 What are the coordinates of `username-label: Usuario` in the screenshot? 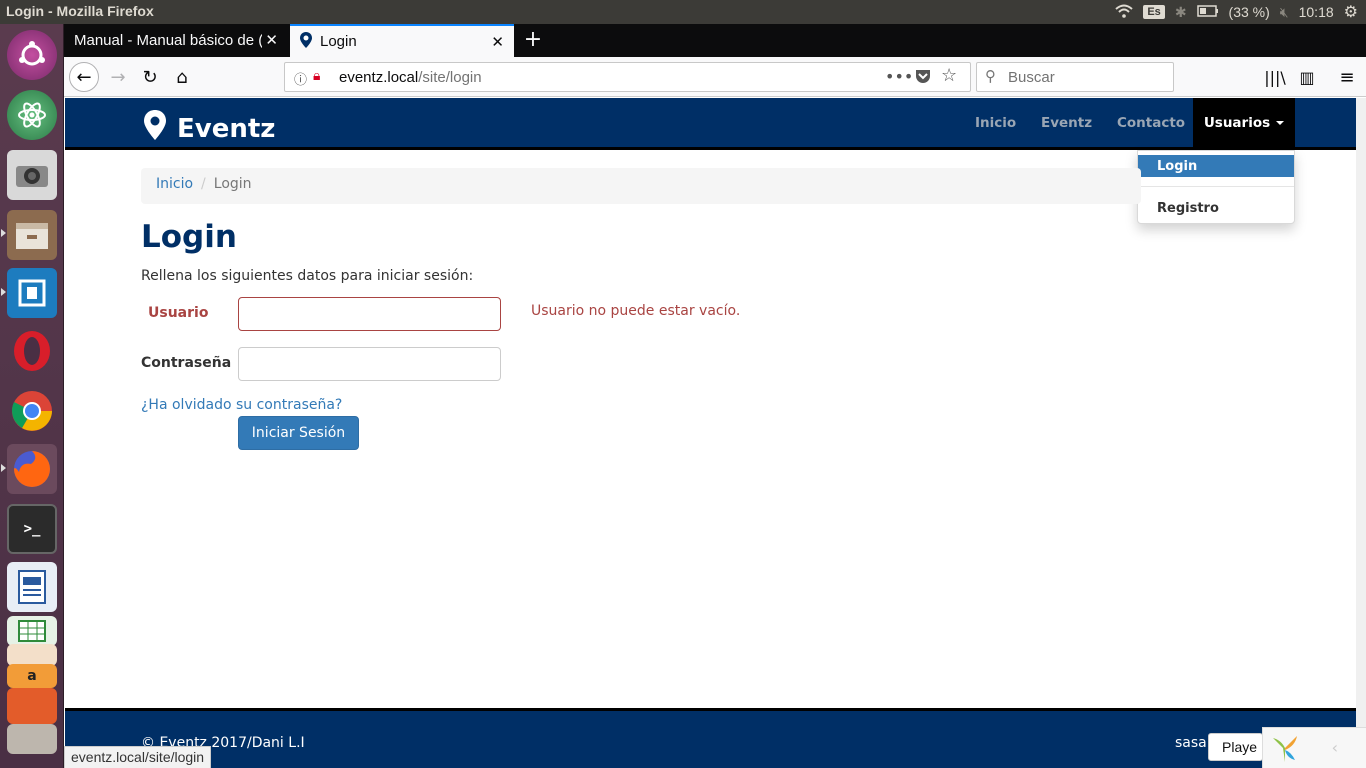 It's located at (178, 313).